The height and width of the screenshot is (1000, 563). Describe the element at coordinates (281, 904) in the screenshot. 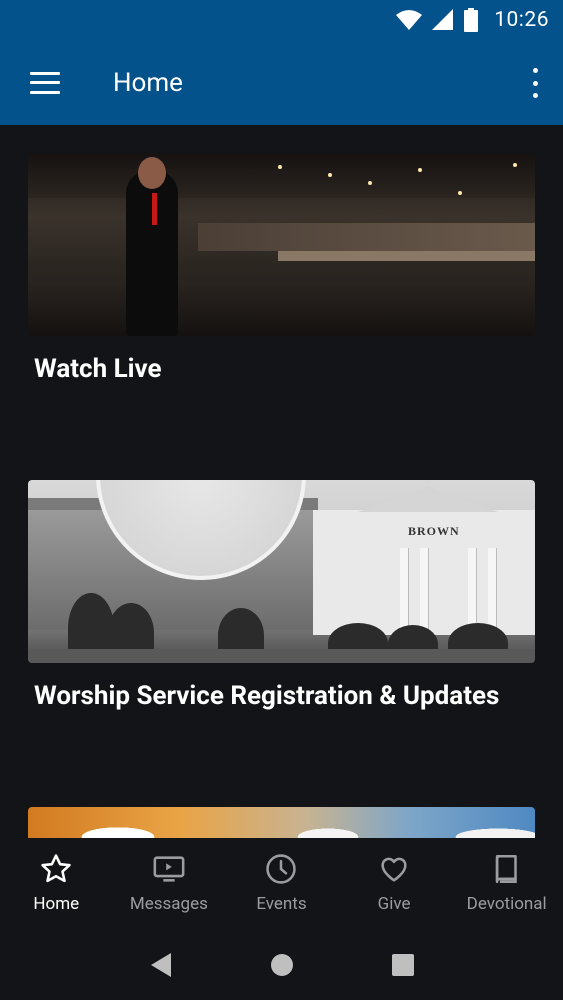

I see `nav-label: Events` at that location.